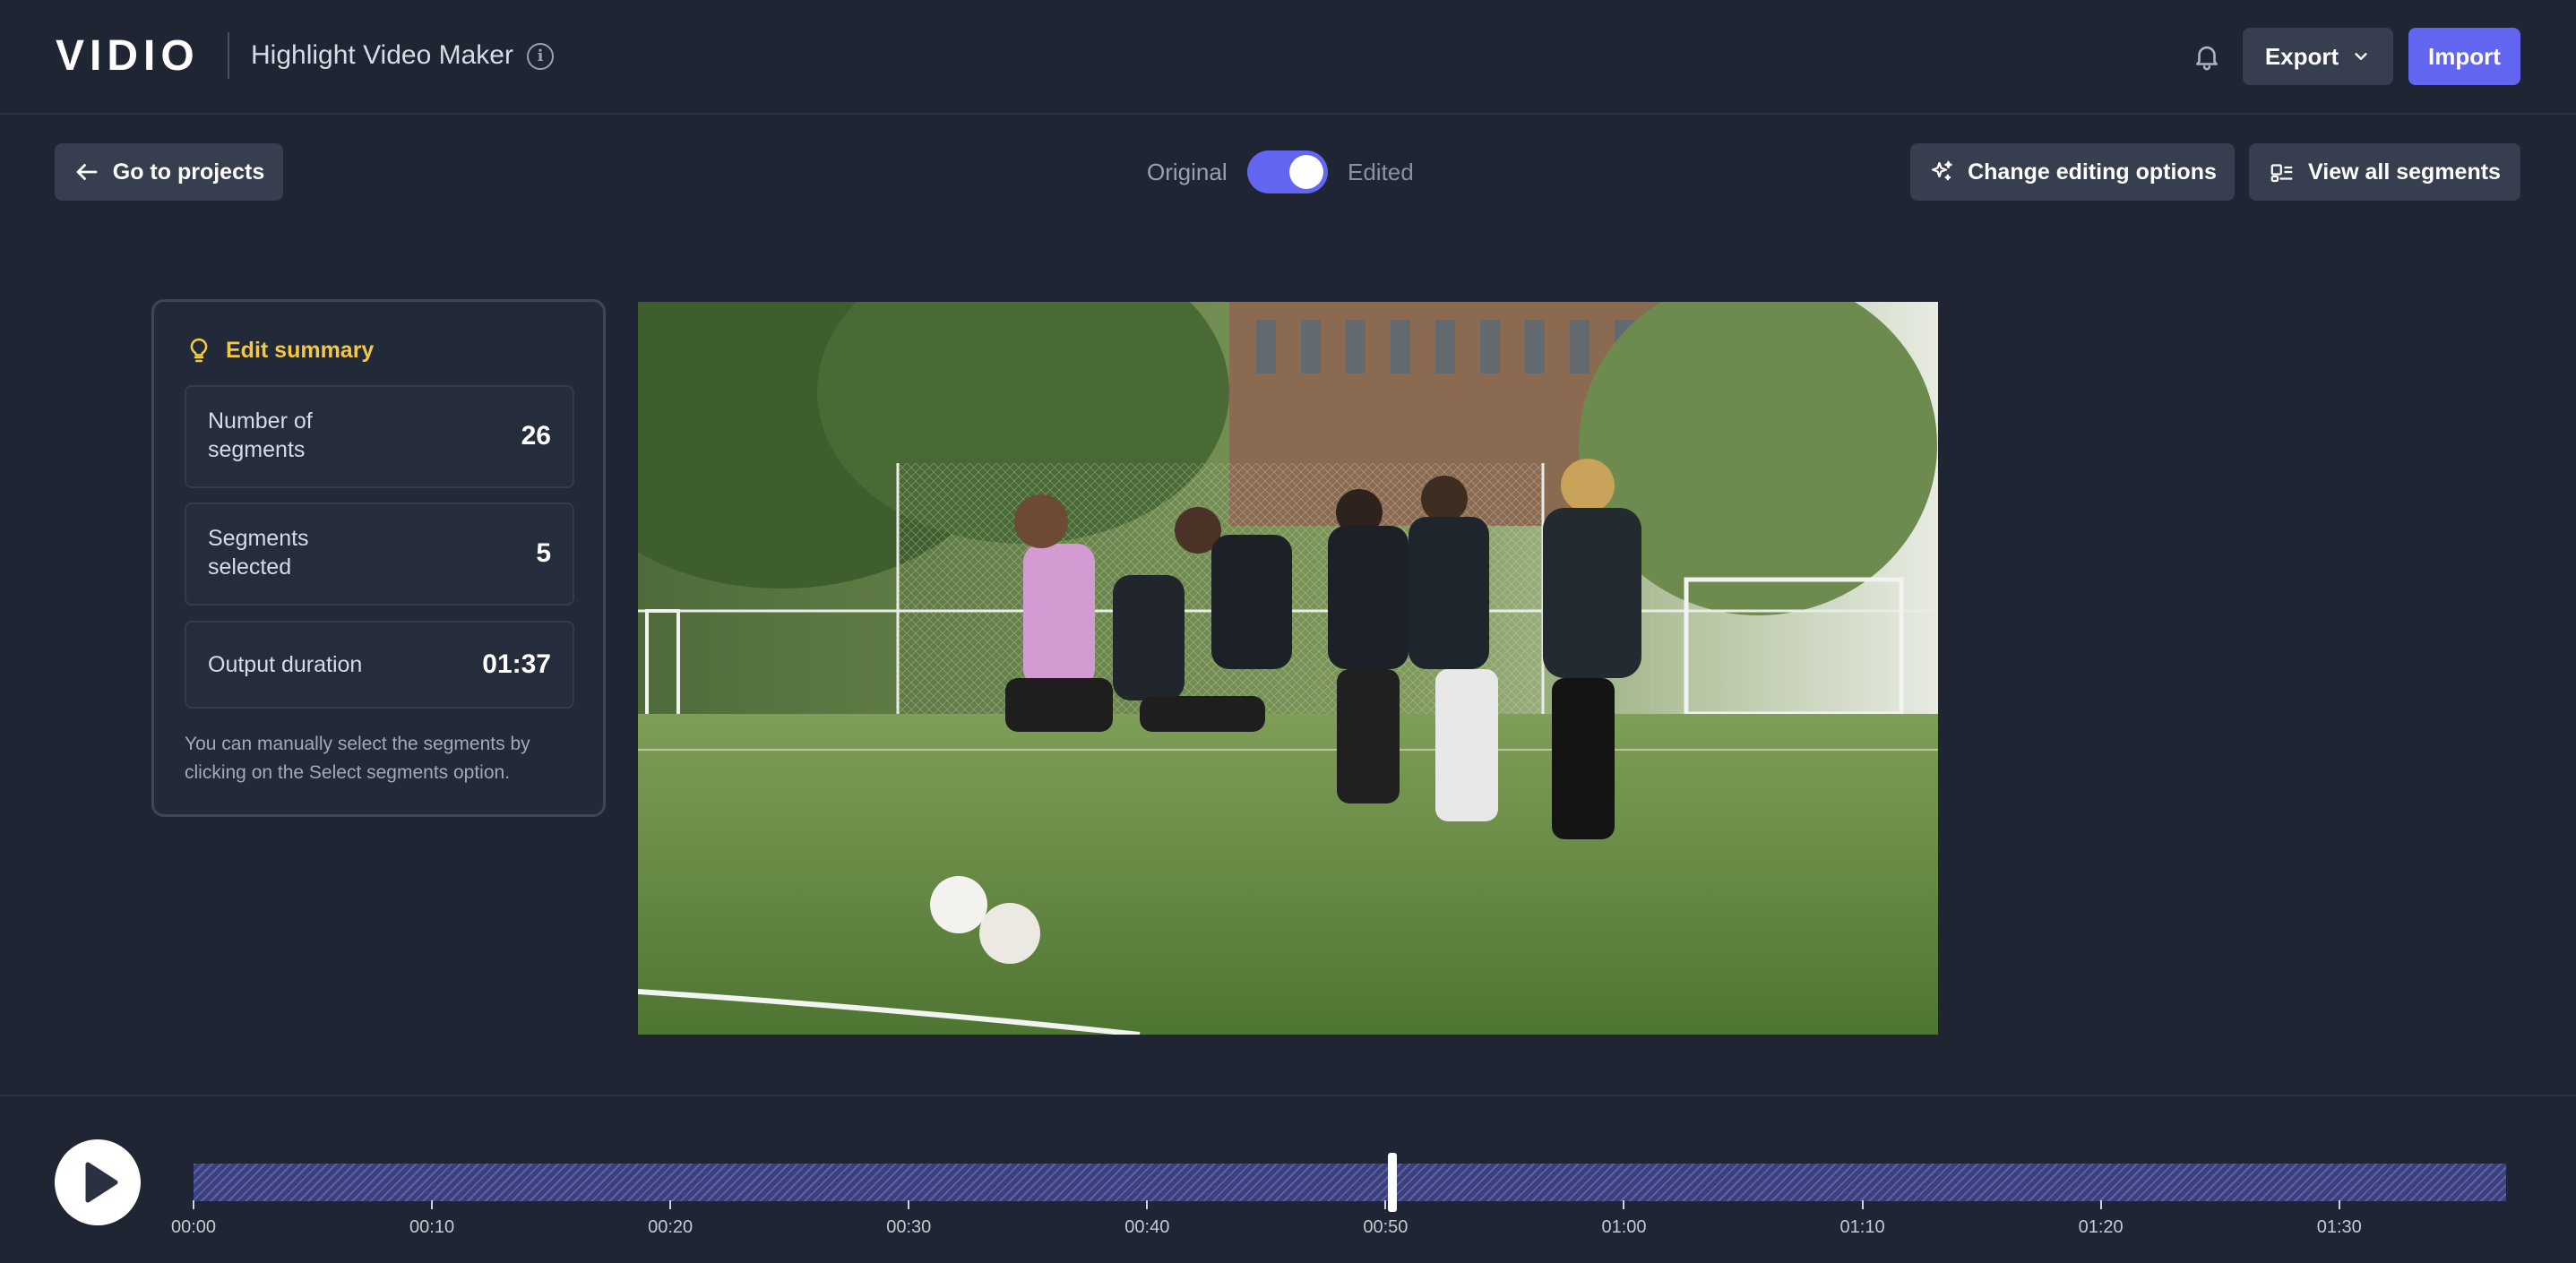 The width and height of the screenshot is (2576, 1263). Describe the element at coordinates (516, 664) in the screenshot. I see `stat-value: 01:37` at that location.